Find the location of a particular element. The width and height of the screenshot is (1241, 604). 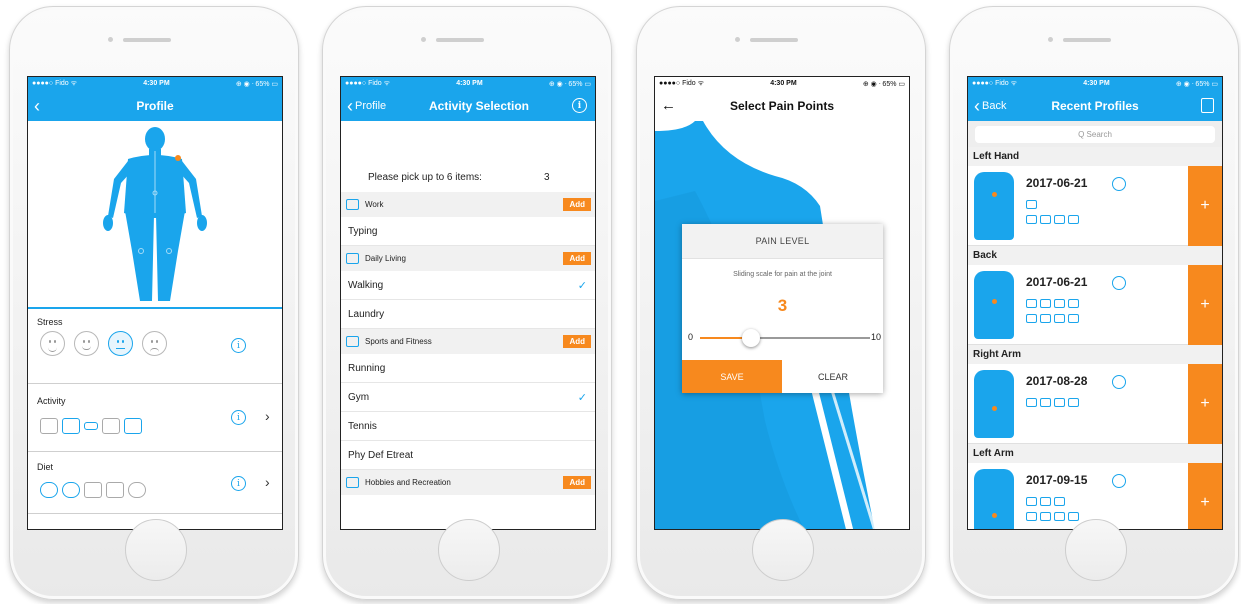

activity-chevron-icon: › is located at coordinates (267, 416).